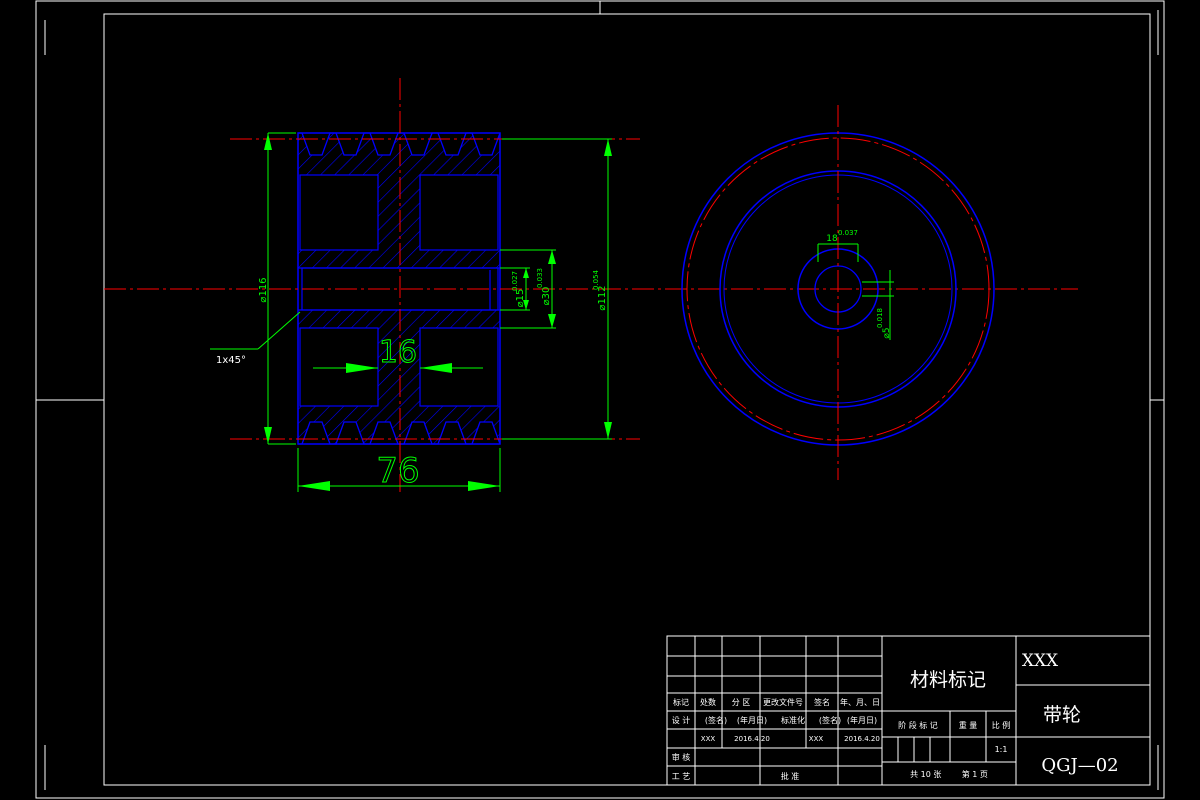  I want to click on sign-row-design: 设 计, so click(681, 720).